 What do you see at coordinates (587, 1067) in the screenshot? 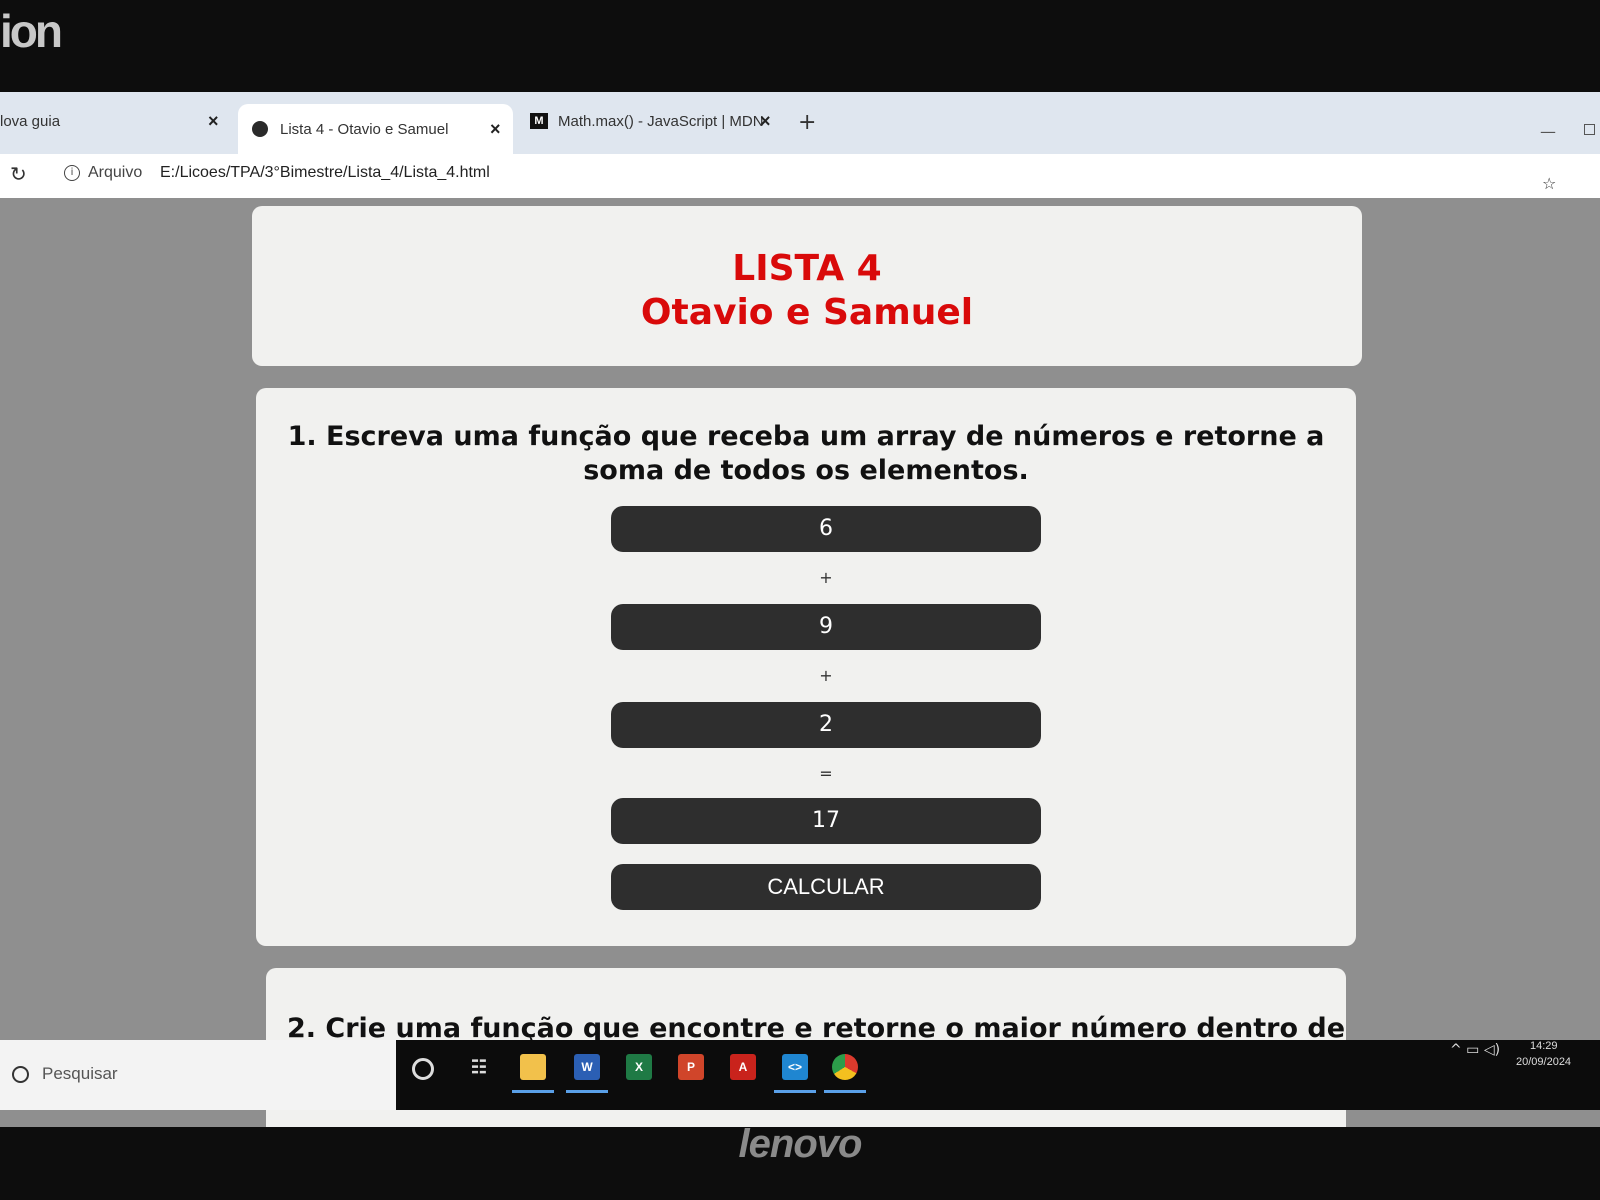
I see `word-icon: W` at bounding box center [587, 1067].